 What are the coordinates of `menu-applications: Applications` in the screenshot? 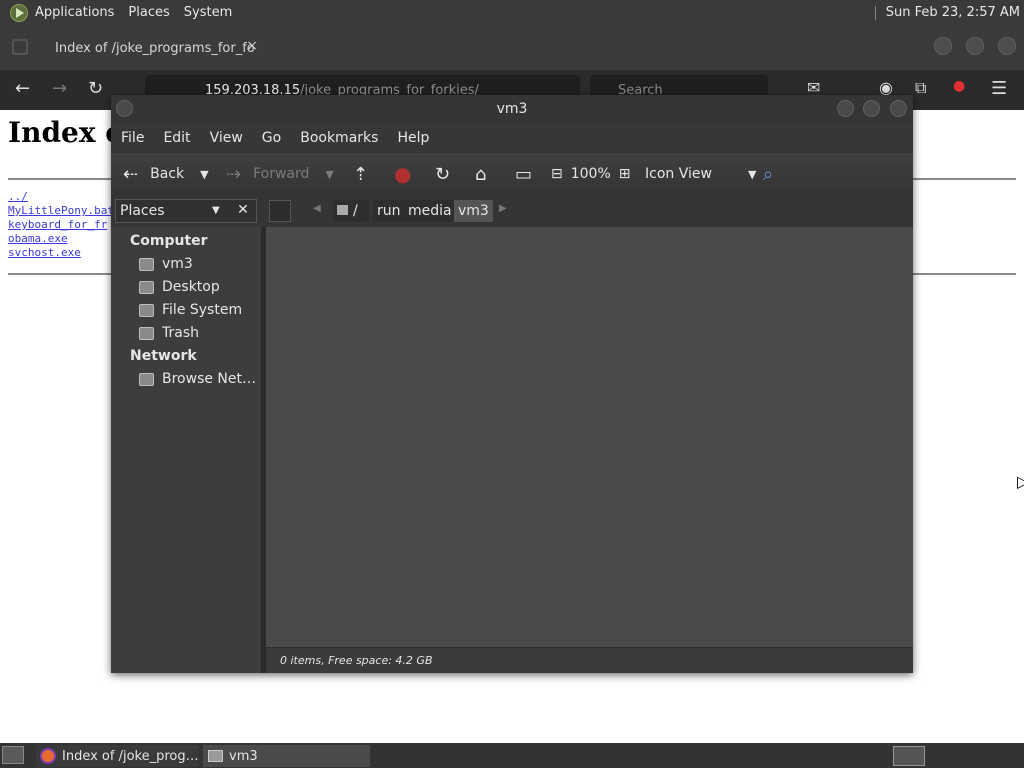 It's located at (74, 12).